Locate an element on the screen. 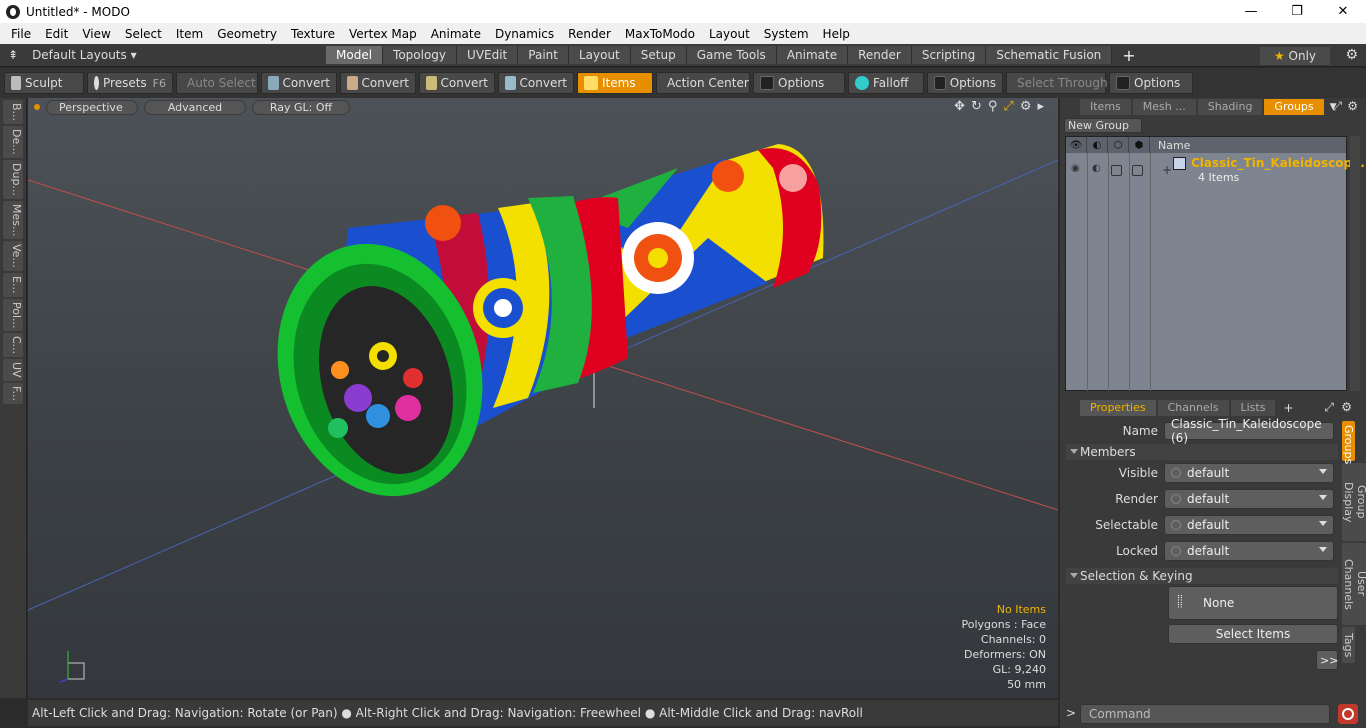 This screenshot has width=1366, height=728. side-tab-group-display: Group Display is located at coordinates (1354, 502).